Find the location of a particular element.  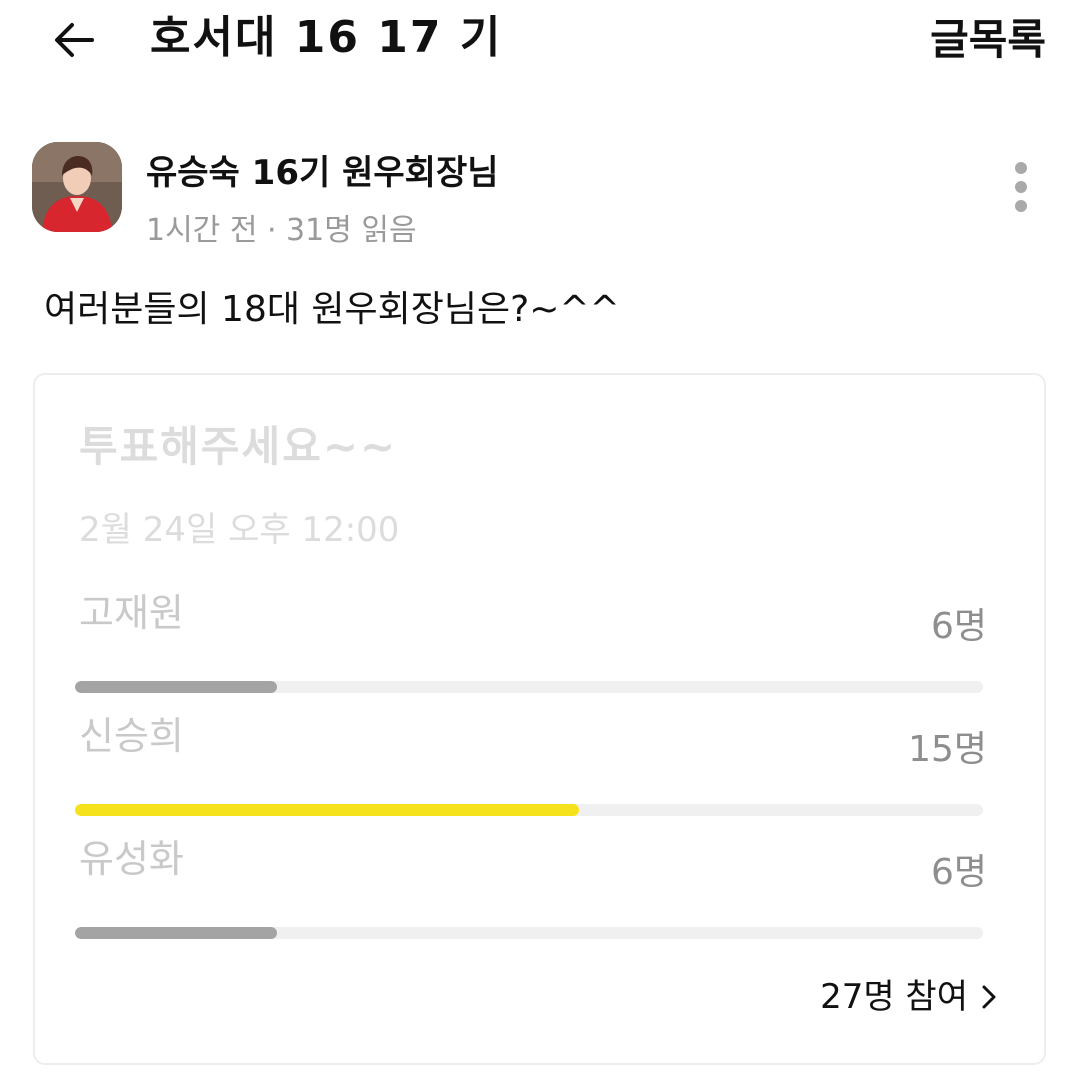

poll-title: 투표해주세요~~ is located at coordinates (238, 446).